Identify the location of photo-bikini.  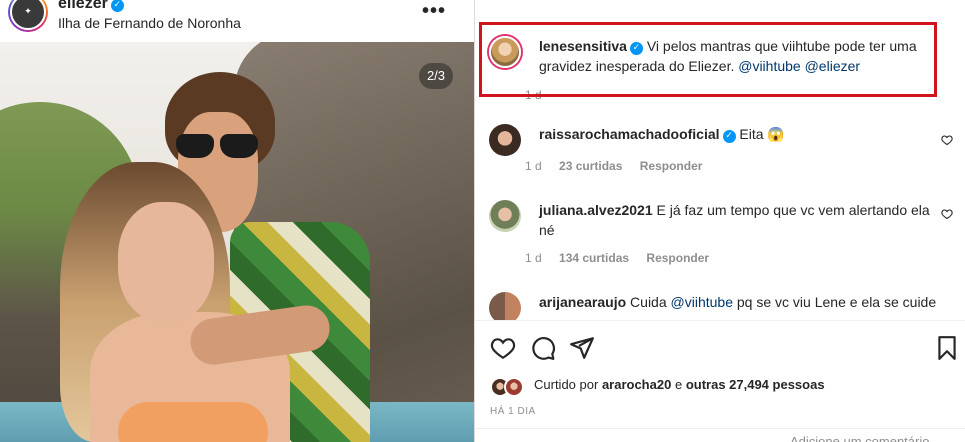
(193, 422).